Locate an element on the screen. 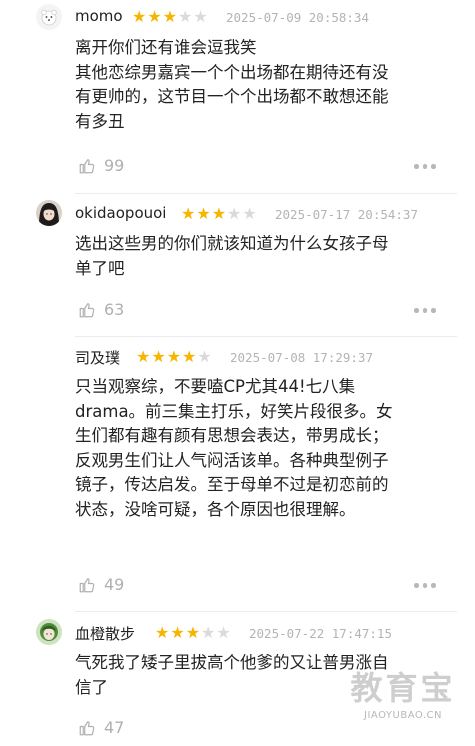  review-time: 2025-07-17 20:54:37 is located at coordinates (346, 214).